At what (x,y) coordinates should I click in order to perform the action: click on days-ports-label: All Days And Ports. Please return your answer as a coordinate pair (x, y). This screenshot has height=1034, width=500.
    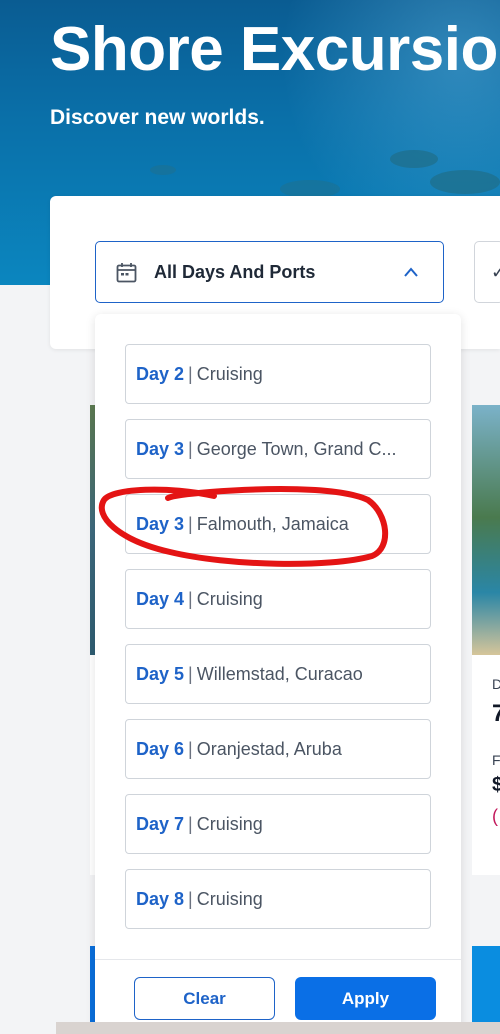
    Looking at the image, I should click on (235, 272).